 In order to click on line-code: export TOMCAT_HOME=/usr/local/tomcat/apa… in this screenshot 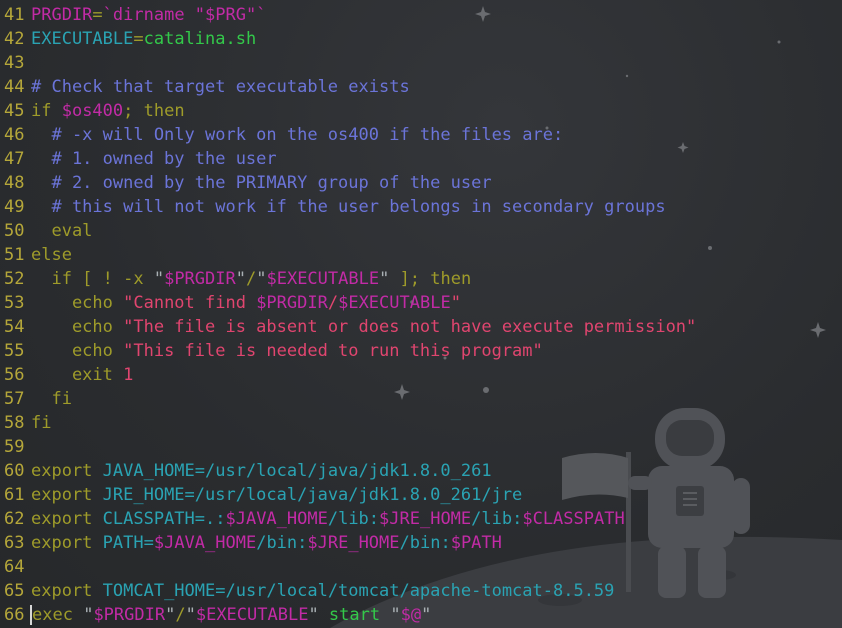, I will do `click(322, 591)`.